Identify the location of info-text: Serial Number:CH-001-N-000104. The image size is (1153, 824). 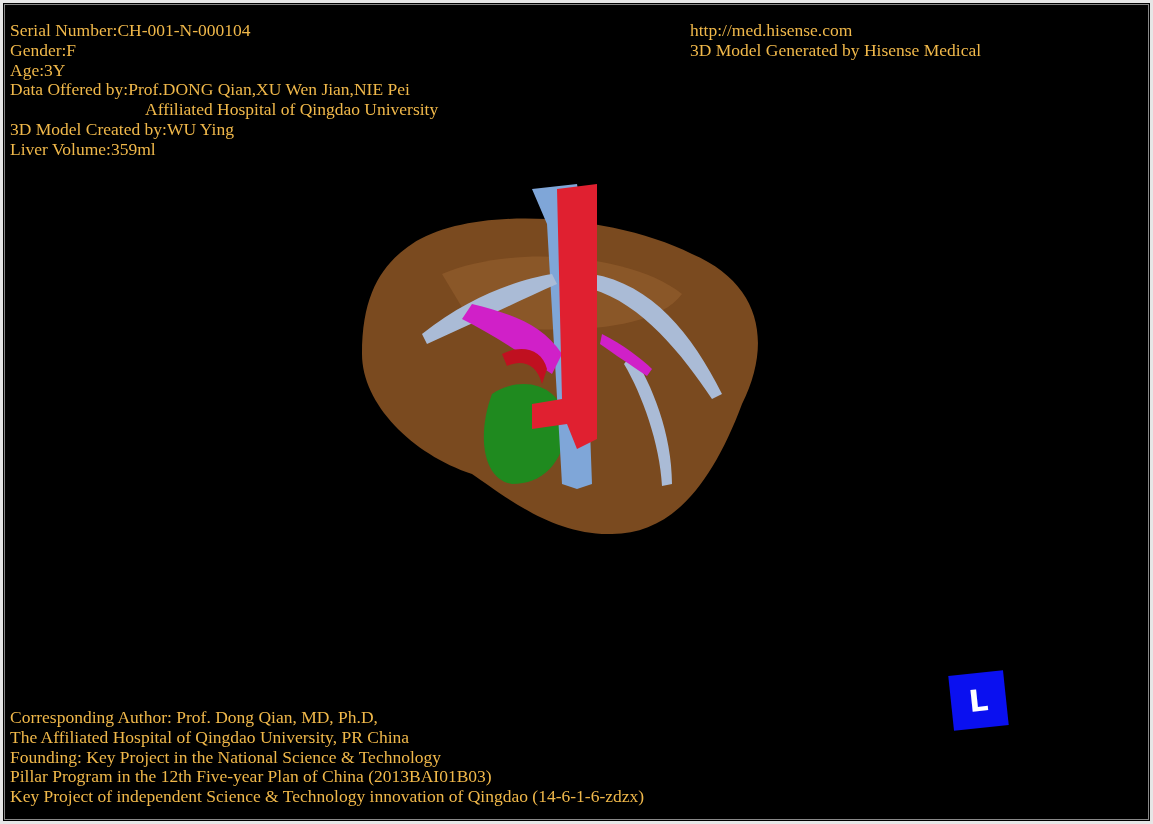
(131, 31).